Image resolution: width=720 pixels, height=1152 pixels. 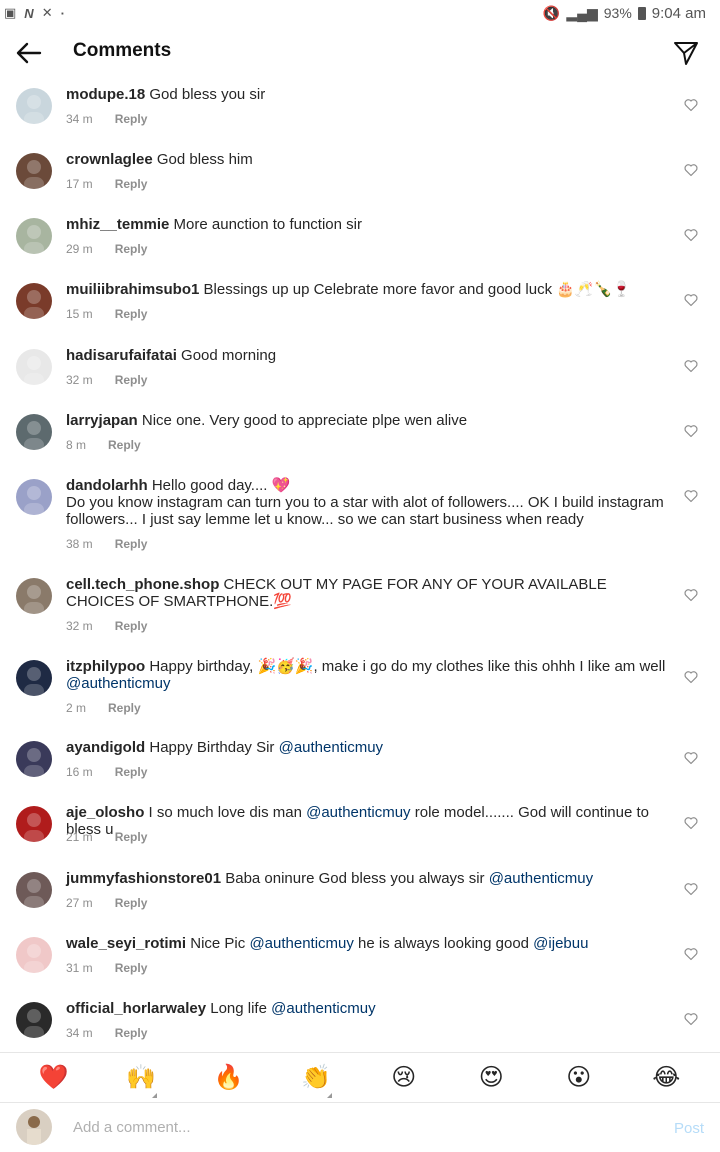 What do you see at coordinates (371, 355) in the screenshot?
I see `comment-text: hadisarufaifatai Good morning` at bounding box center [371, 355].